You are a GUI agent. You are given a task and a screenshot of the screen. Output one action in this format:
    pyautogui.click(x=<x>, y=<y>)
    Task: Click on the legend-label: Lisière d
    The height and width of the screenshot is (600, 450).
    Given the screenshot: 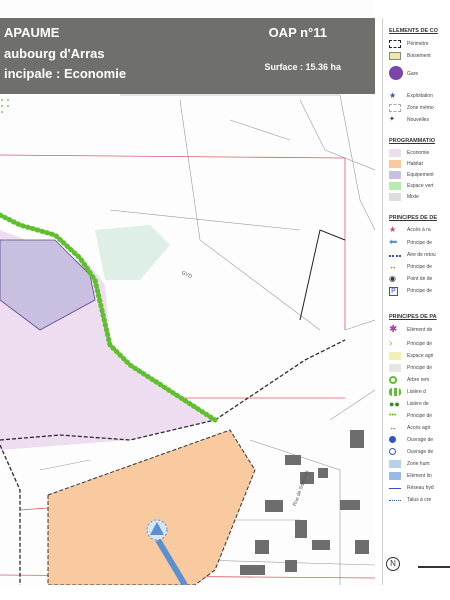 What is the action you would take?
    pyautogui.click(x=416, y=392)
    